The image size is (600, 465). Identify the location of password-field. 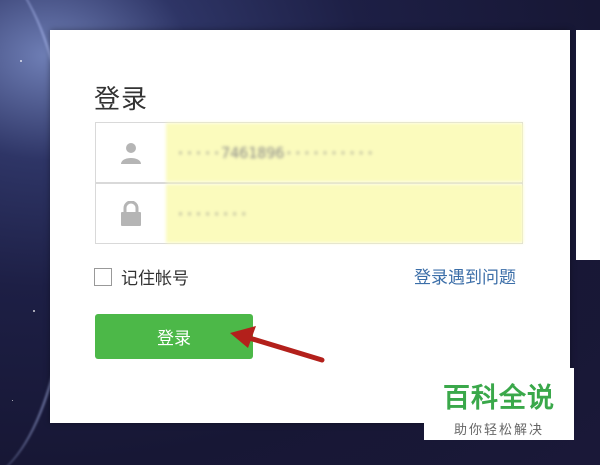
(309, 213).